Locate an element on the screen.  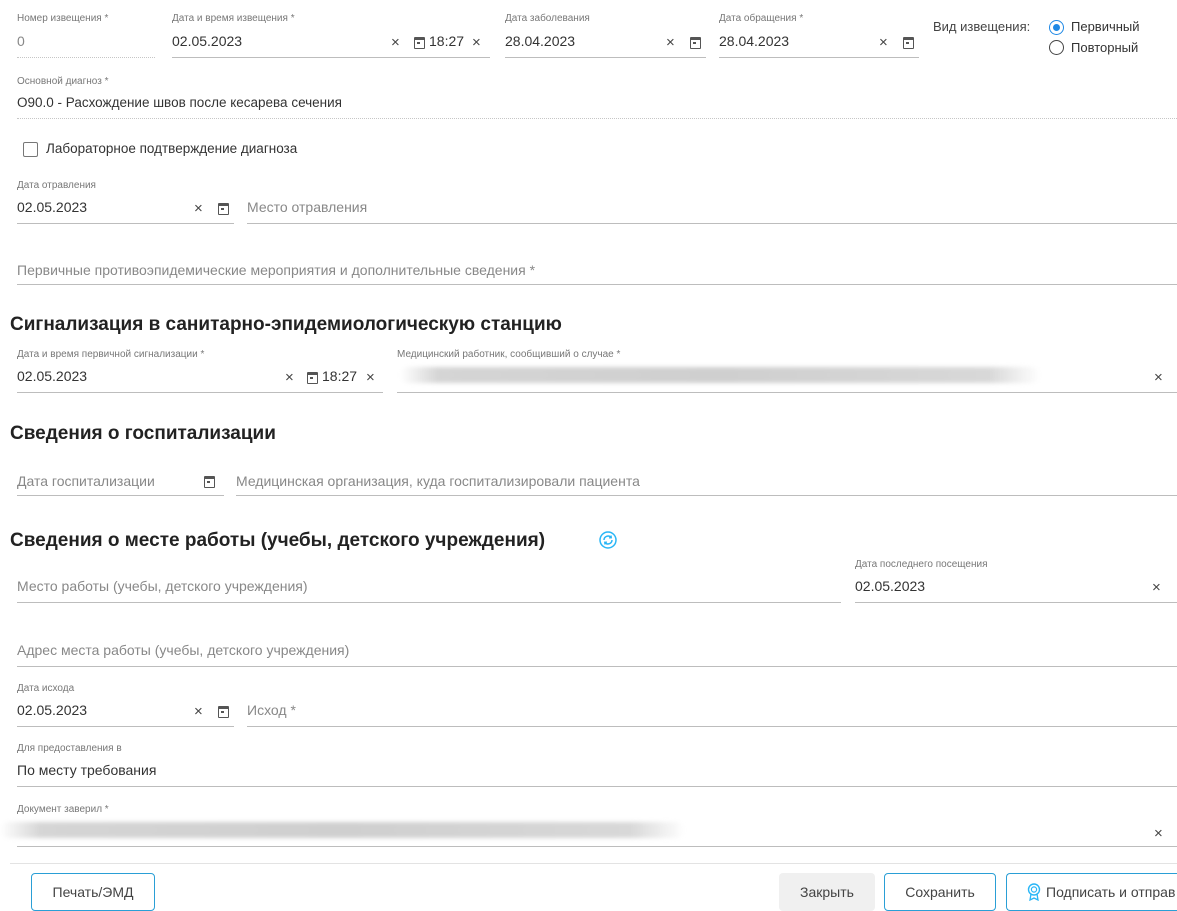
hospital-date-input: Дата госпитализации is located at coordinates (86, 481).